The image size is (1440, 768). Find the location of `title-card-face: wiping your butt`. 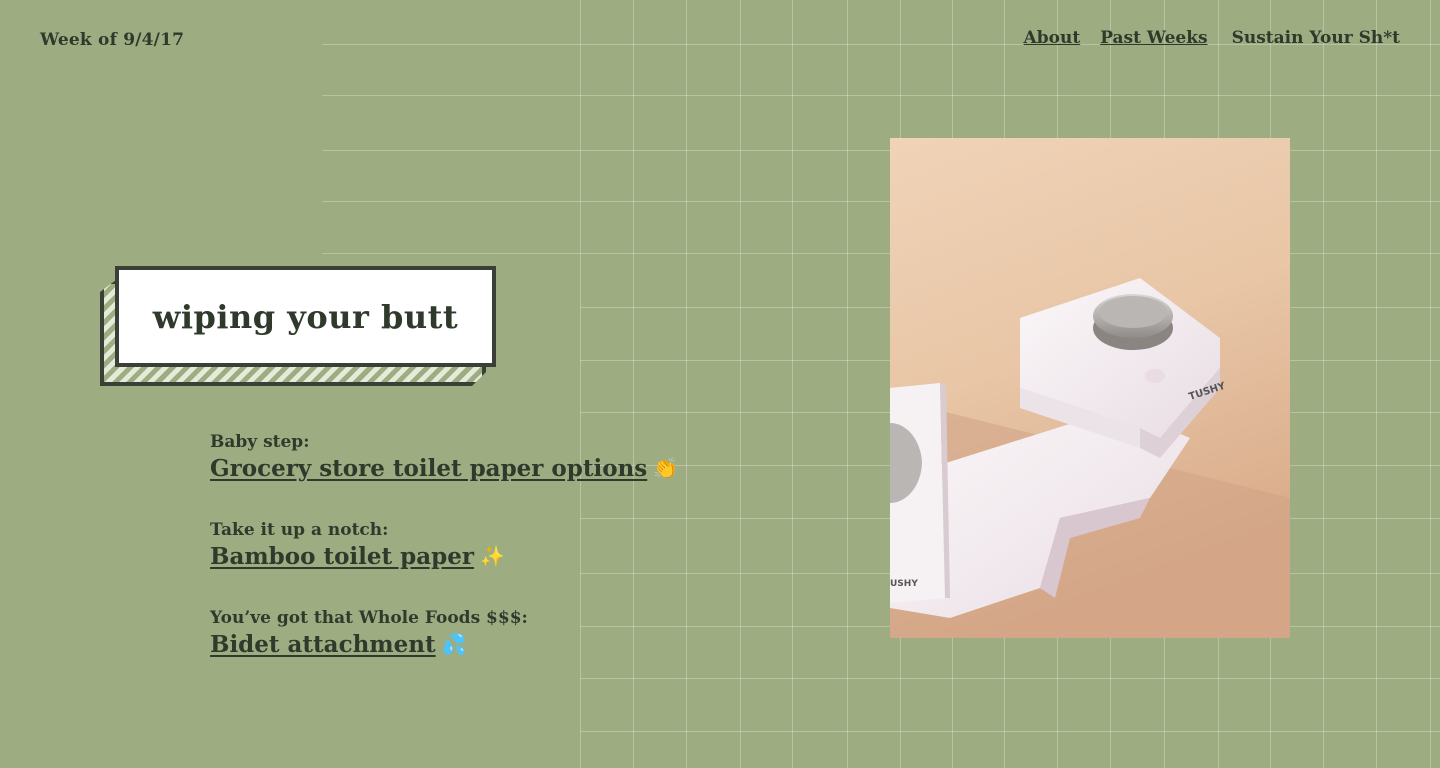

title-card-face: wiping your butt is located at coordinates (305, 316).